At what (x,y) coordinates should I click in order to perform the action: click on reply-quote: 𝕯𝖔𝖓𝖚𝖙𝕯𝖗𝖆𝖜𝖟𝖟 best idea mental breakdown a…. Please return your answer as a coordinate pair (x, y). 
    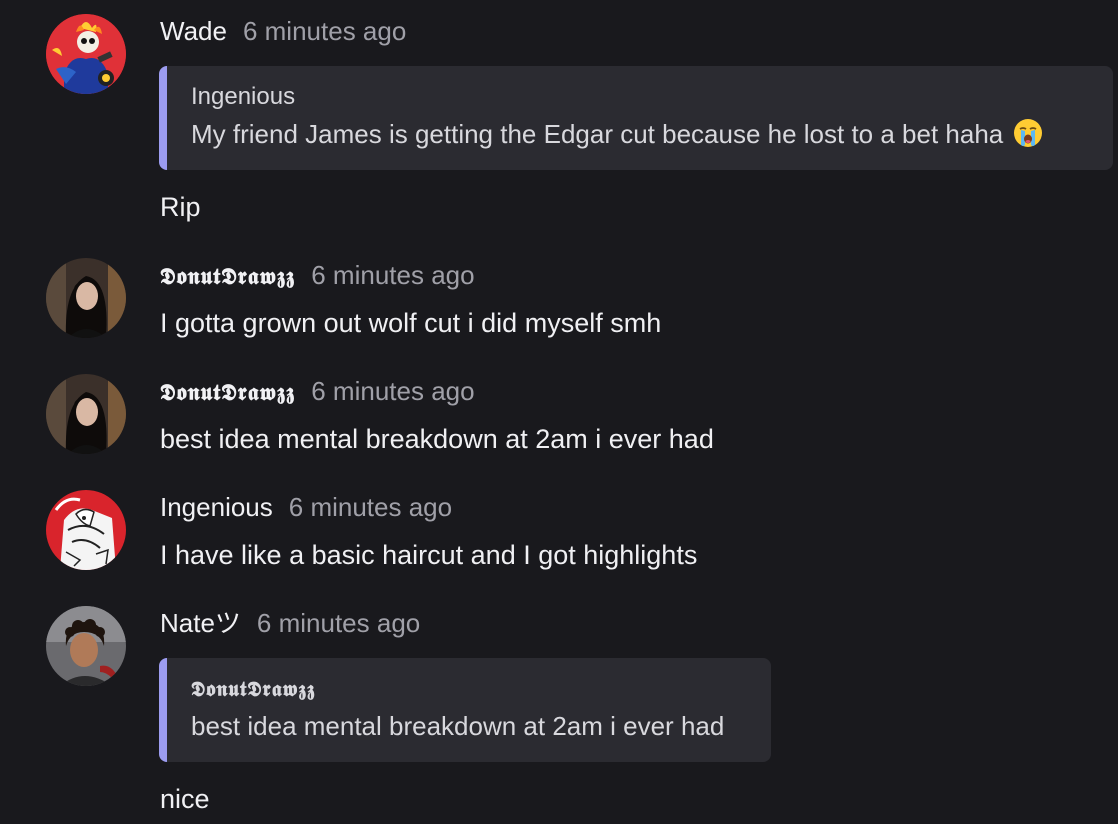
    Looking at the image, I should click on (465, 710).